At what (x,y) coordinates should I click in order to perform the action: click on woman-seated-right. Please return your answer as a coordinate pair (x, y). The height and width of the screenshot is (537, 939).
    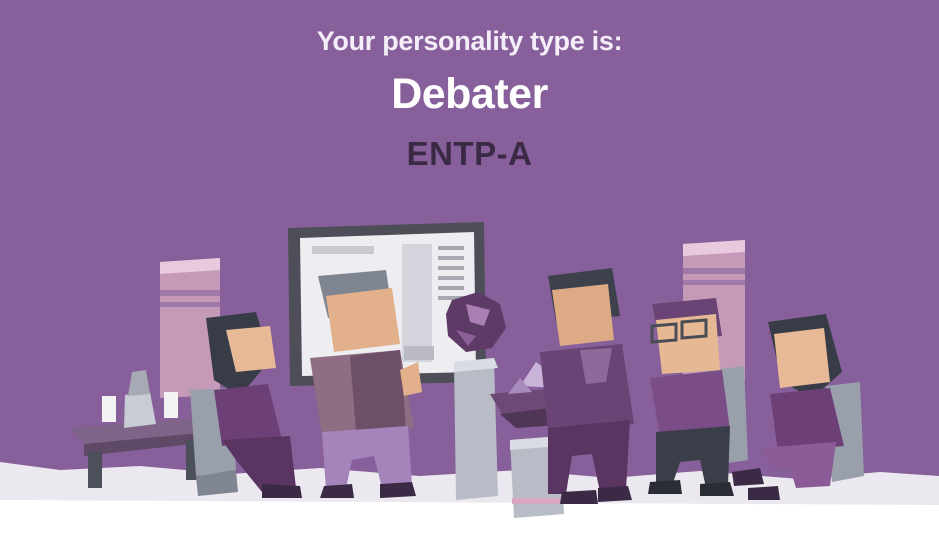
    Looking at the image, I should click on (798, 407).